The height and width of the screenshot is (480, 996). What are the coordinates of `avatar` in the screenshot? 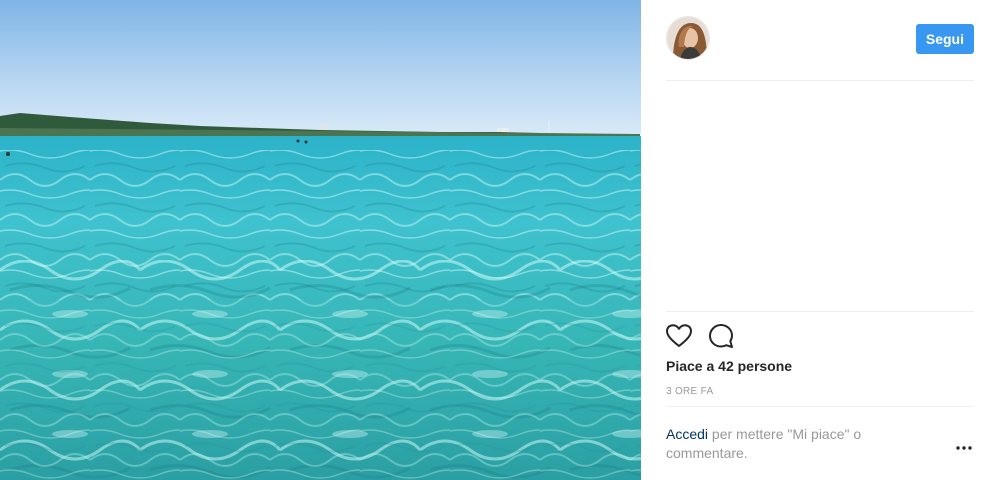 It's located at (688, 38).